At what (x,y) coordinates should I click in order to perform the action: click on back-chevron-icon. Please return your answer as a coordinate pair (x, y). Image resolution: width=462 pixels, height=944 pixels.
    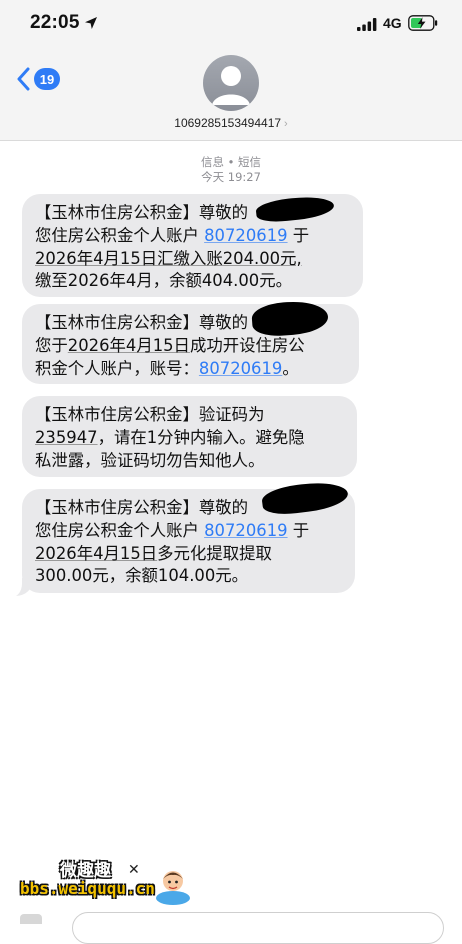
    Looking at the image, I should click on (23, 79).